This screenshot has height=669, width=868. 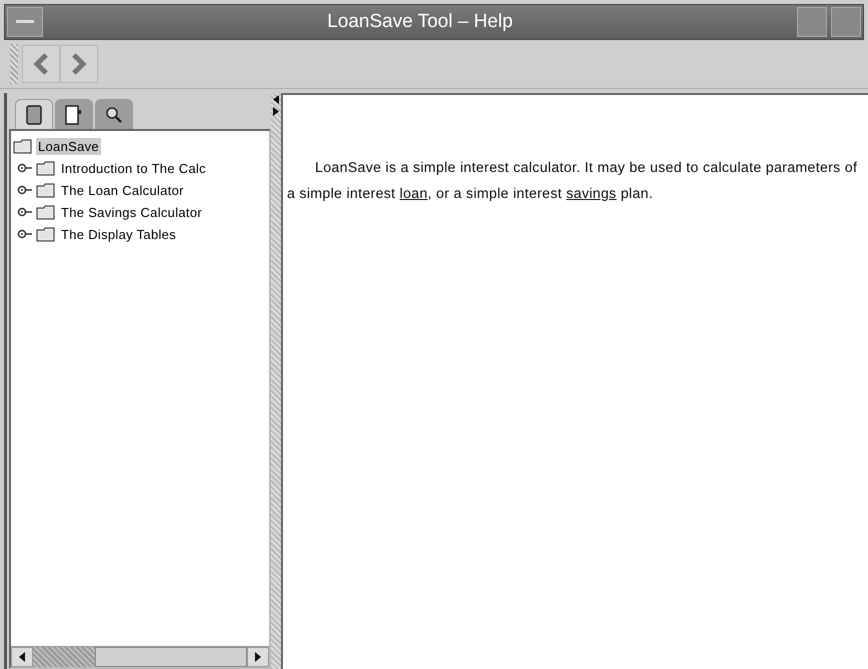 What do you see at coordinates (420, 22) in the screenshot?
I see `window-title: LoanSave Tool – Help` at bounding box center [420, 22].